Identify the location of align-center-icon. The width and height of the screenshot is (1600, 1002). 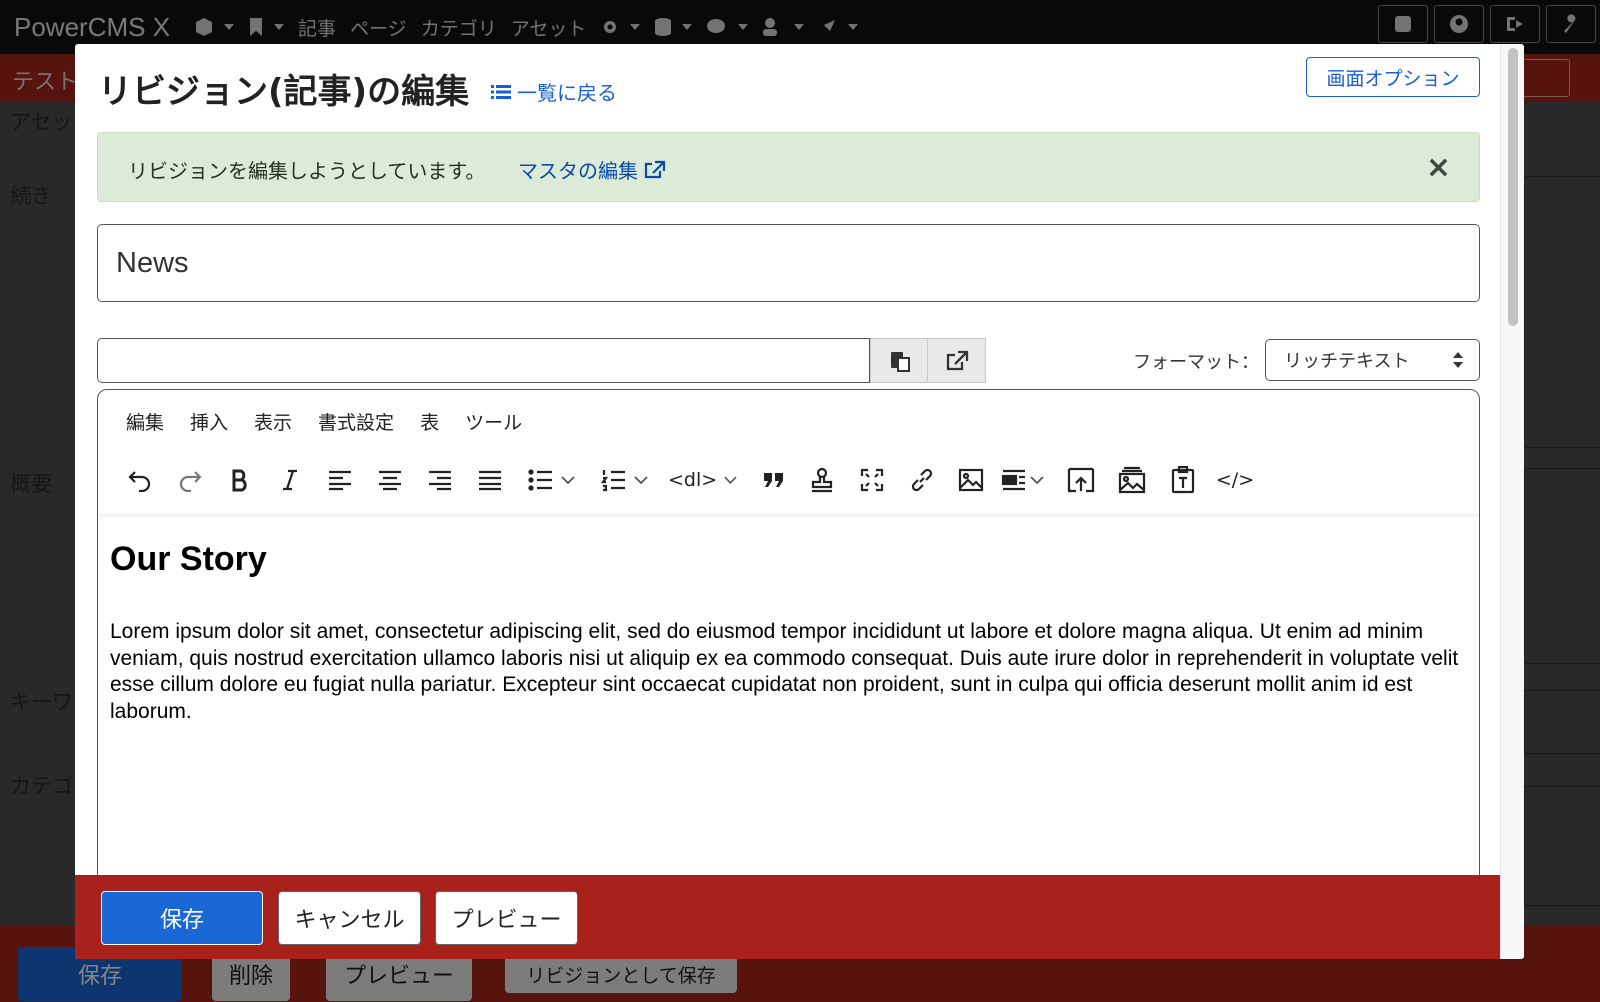
(390, 480).